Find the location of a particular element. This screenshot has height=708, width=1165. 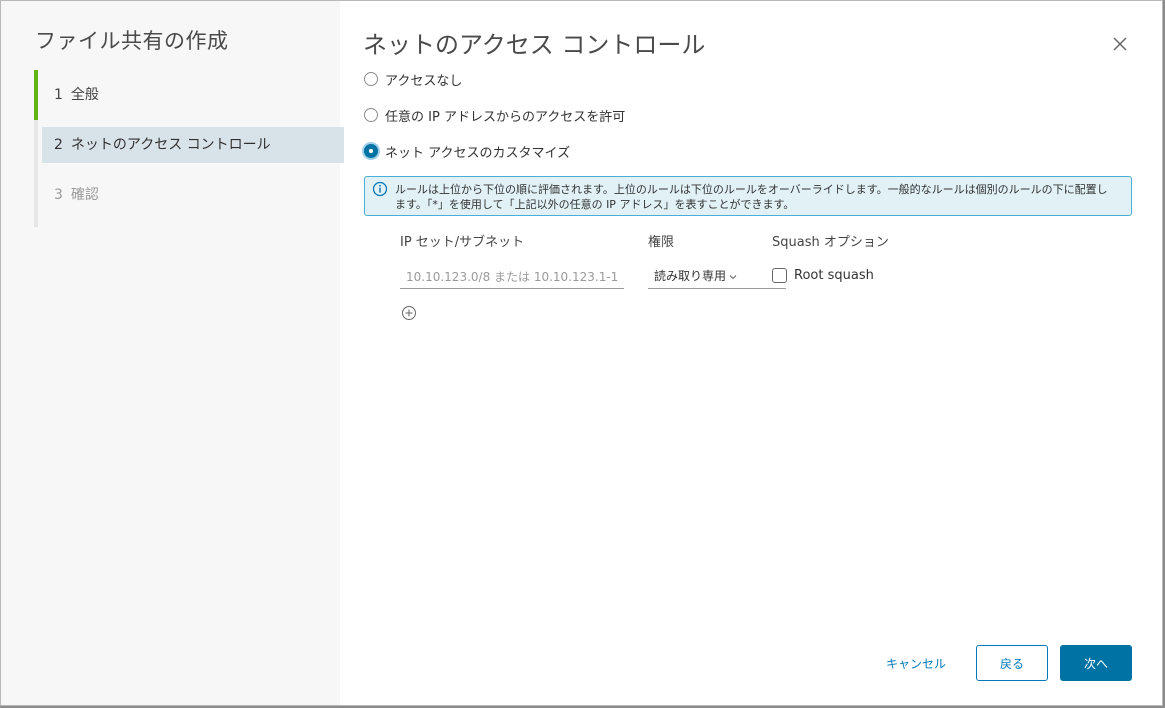

wizard-steps: 1 全般 2 ネットのアクセス コントロール 3 確認 is located at coordinates (189, 148).